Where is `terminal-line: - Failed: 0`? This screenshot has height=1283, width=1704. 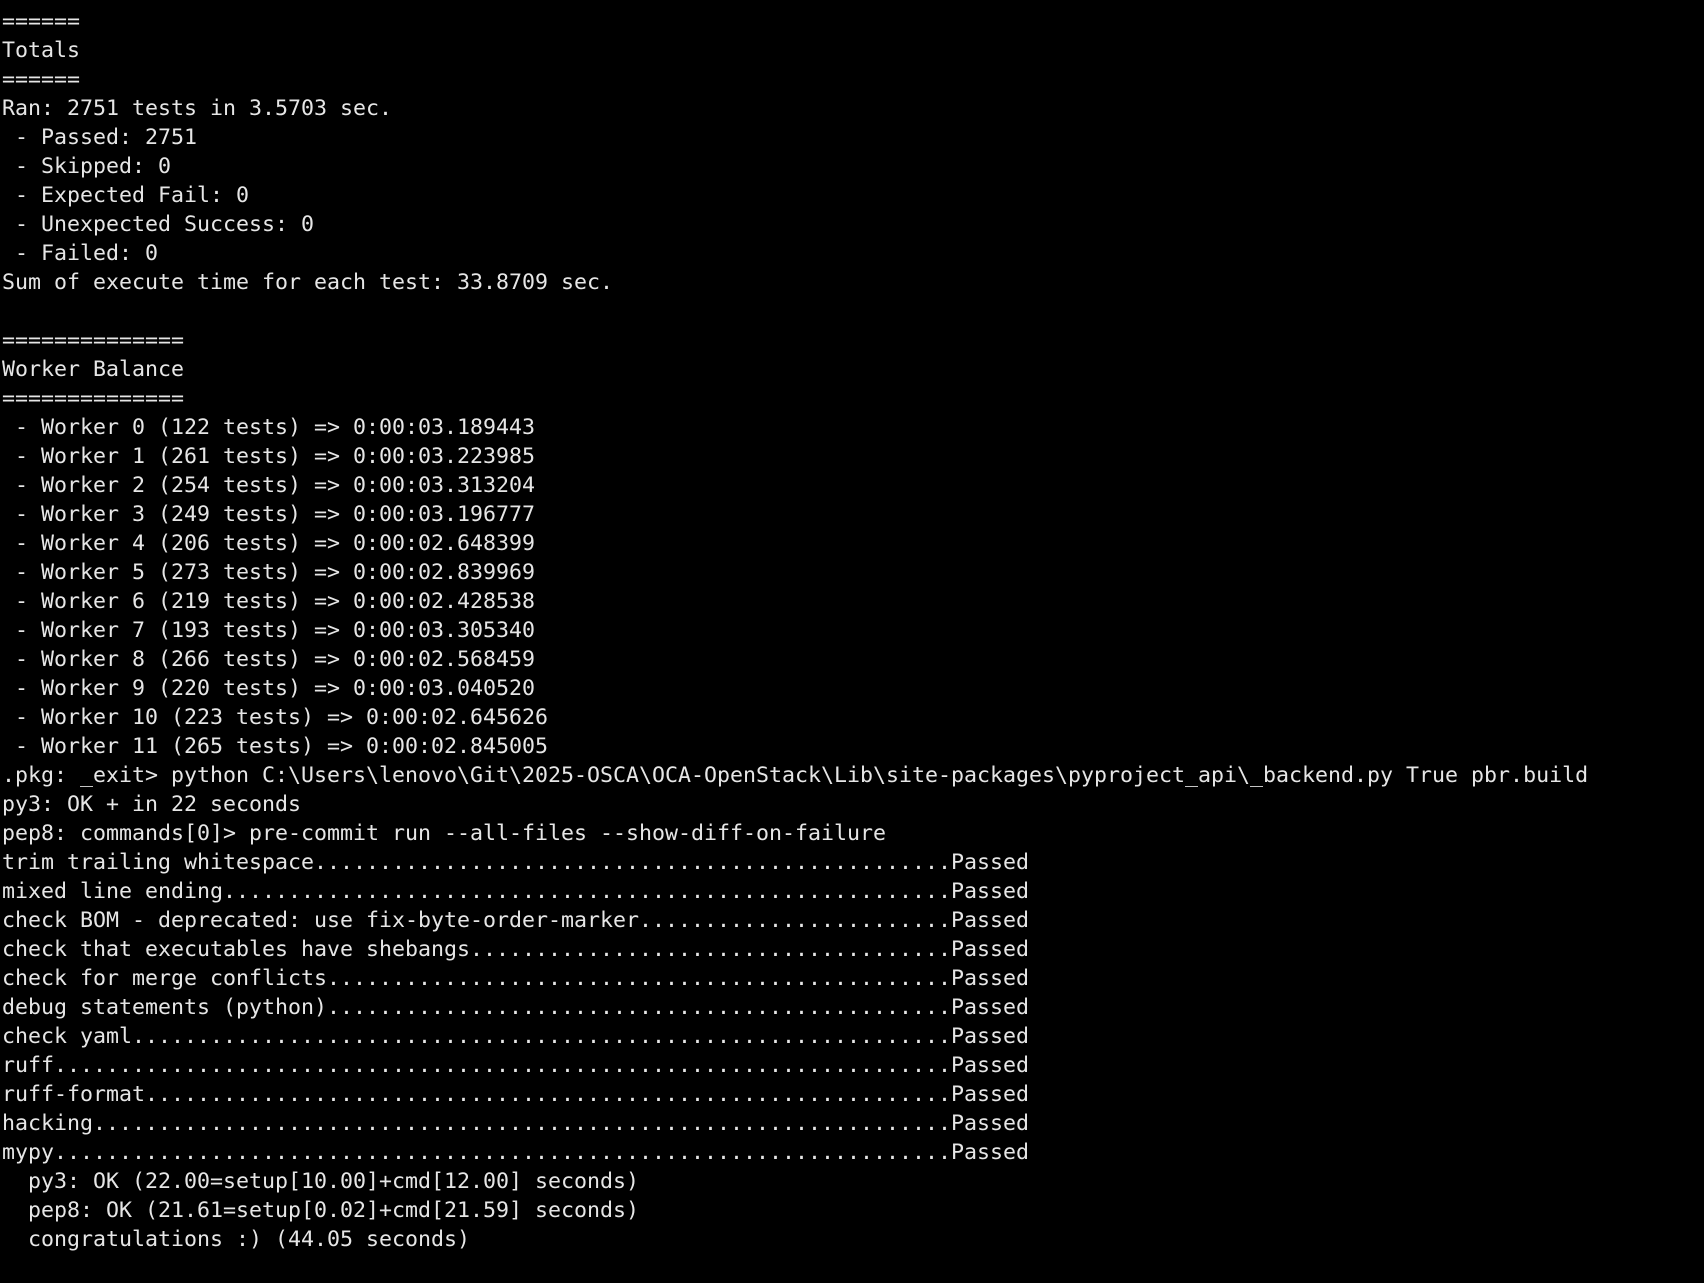 terminal-line: - Failed: 0 is located at coordinates (80, 253).